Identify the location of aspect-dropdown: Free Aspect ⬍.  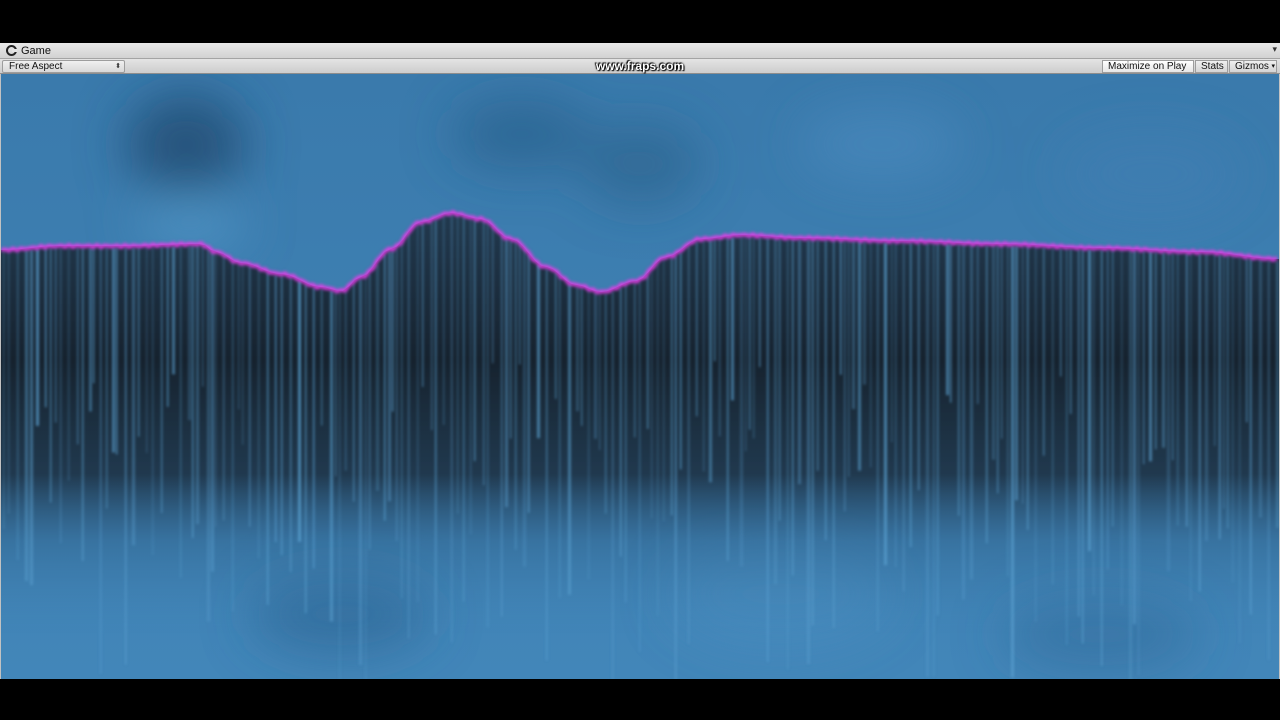
(63, 66).